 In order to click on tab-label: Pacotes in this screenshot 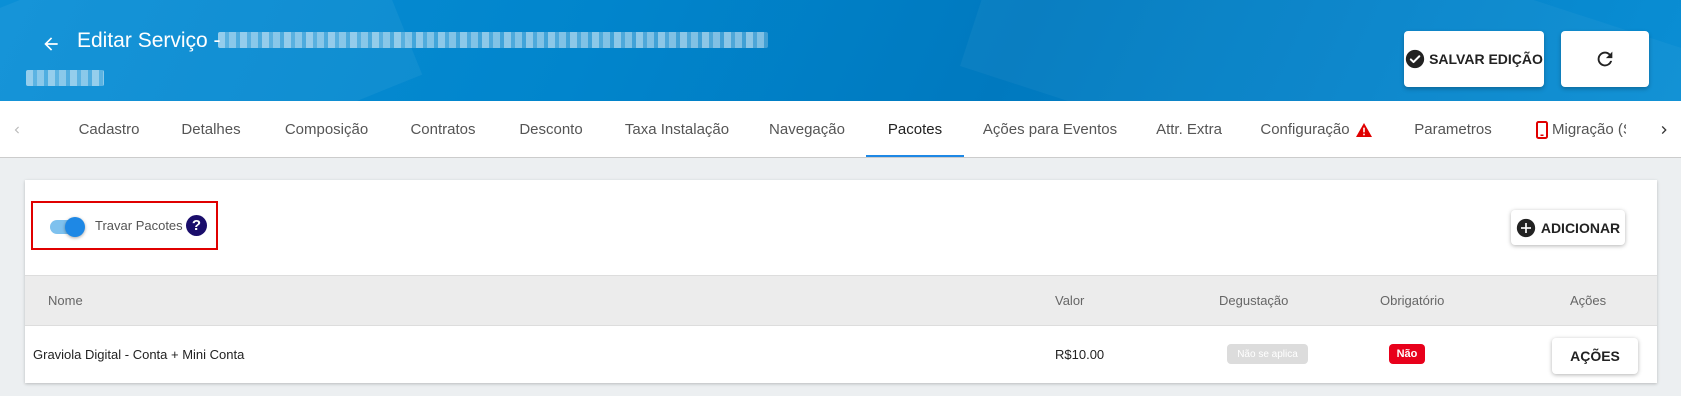, I will do `click(915, 129)`.